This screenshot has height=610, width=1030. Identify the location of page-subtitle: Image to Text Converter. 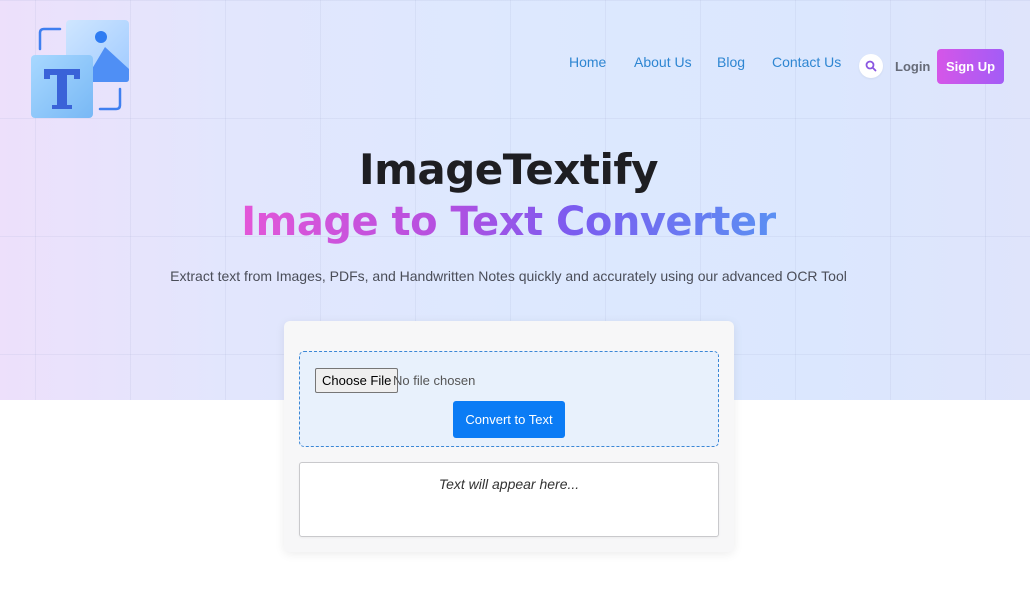
(508, 222).